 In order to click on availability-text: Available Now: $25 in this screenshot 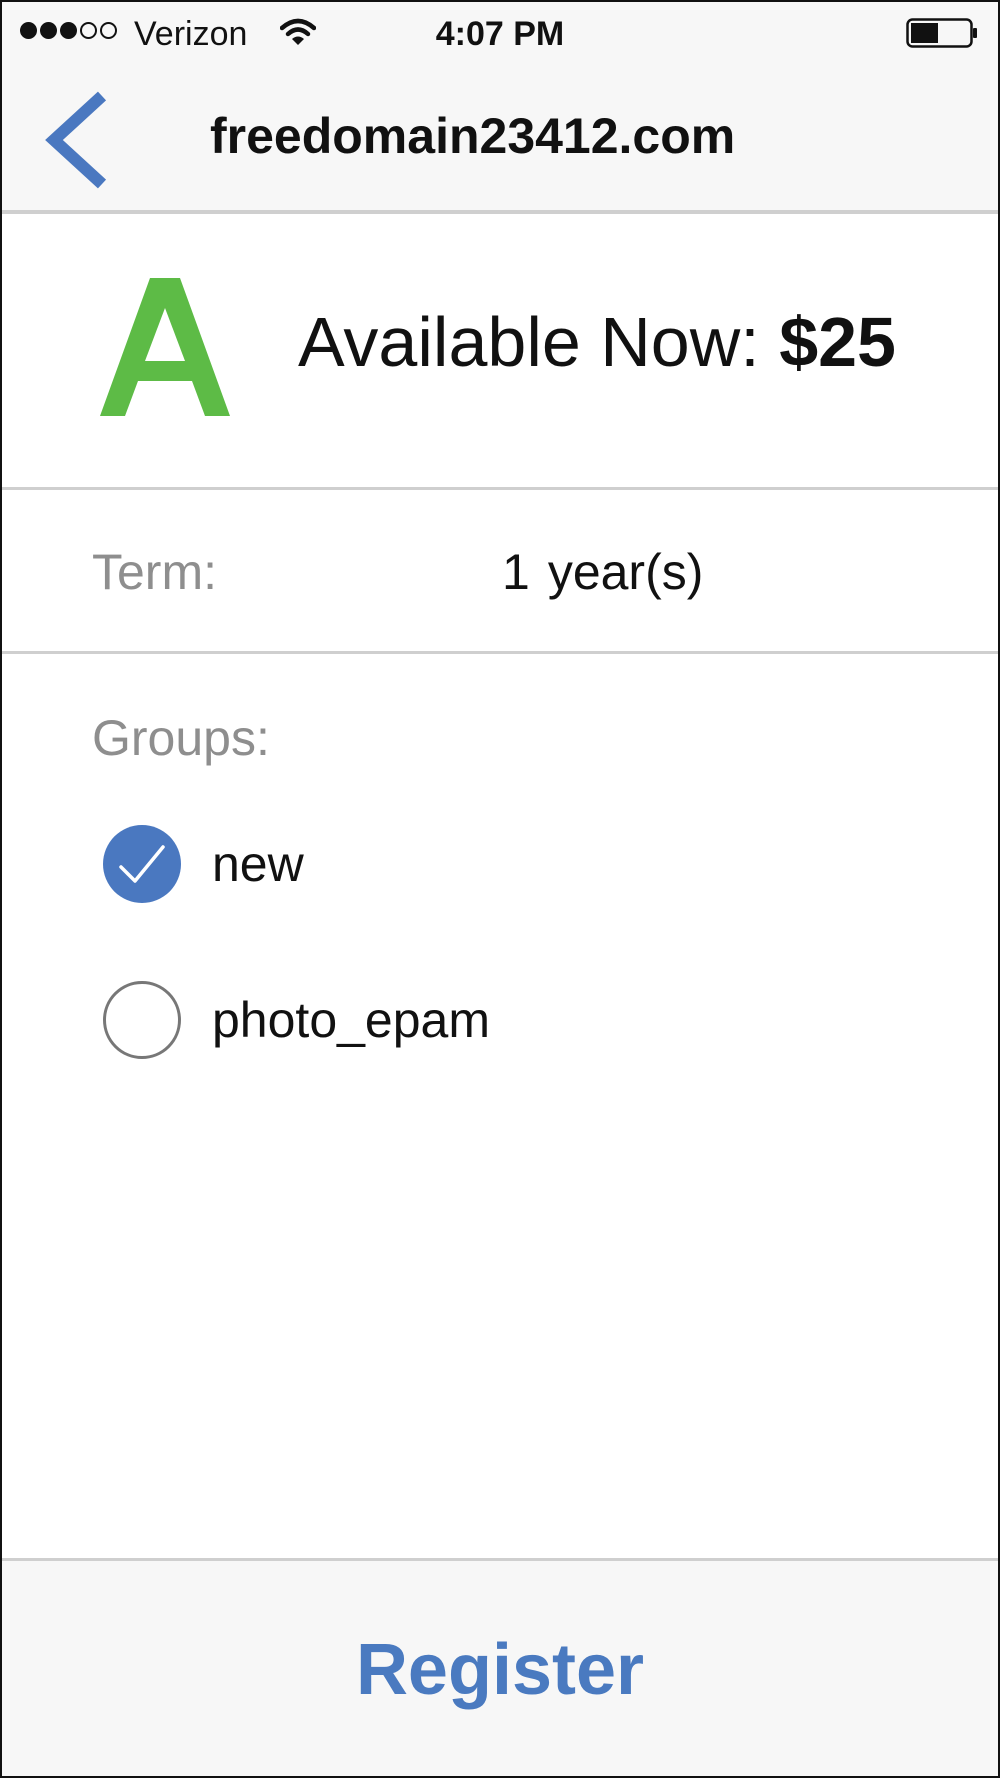, I will do `click(597, 342)`.